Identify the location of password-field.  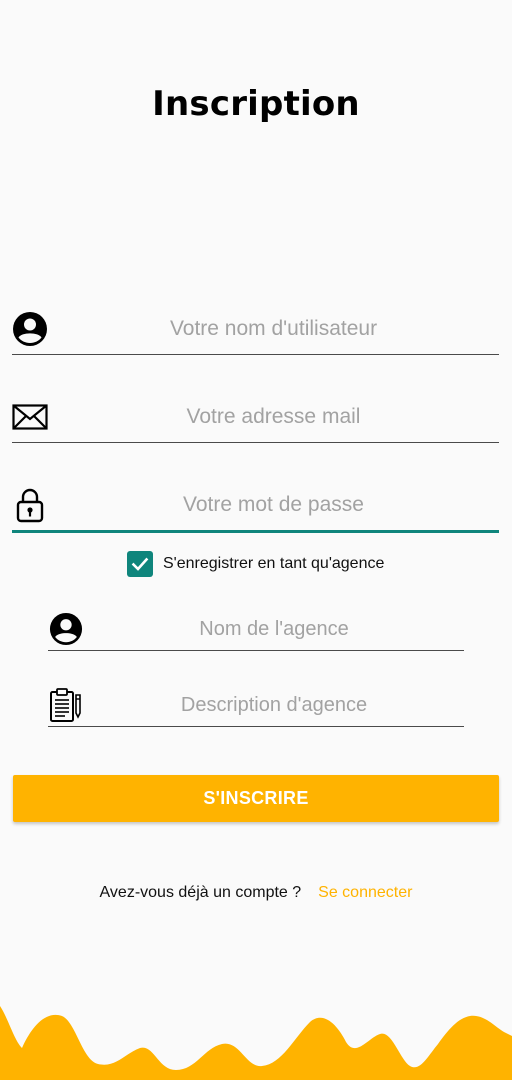
(255, 506).